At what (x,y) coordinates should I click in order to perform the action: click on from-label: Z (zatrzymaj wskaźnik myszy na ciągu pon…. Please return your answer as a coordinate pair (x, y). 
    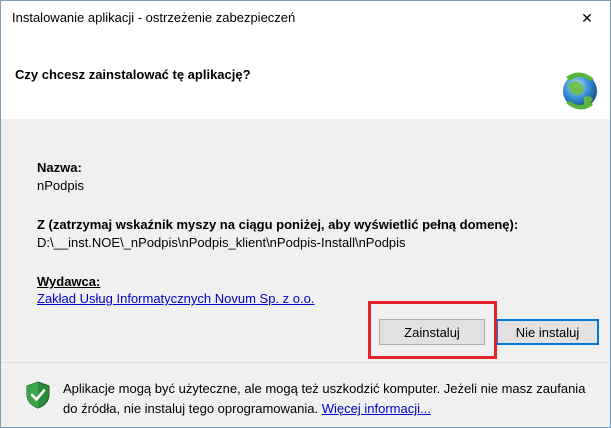
    Looking at the image, I should click on (278, 224).